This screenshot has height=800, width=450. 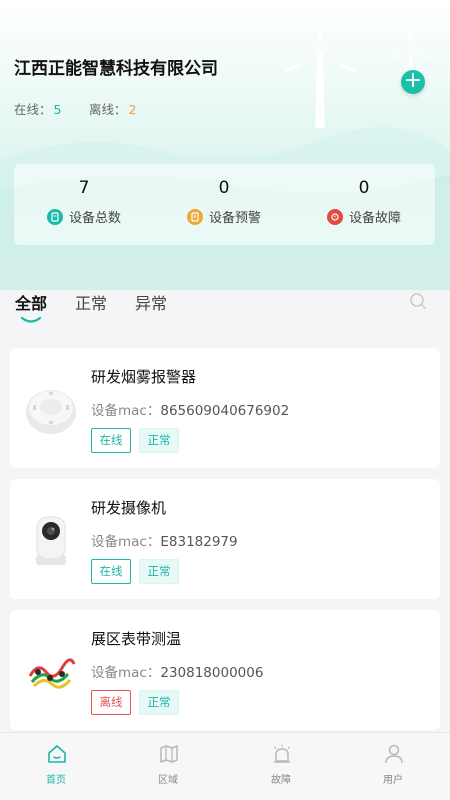 I want to click on device-name: 研发烟雾报警器, so click(x=144, y=377).